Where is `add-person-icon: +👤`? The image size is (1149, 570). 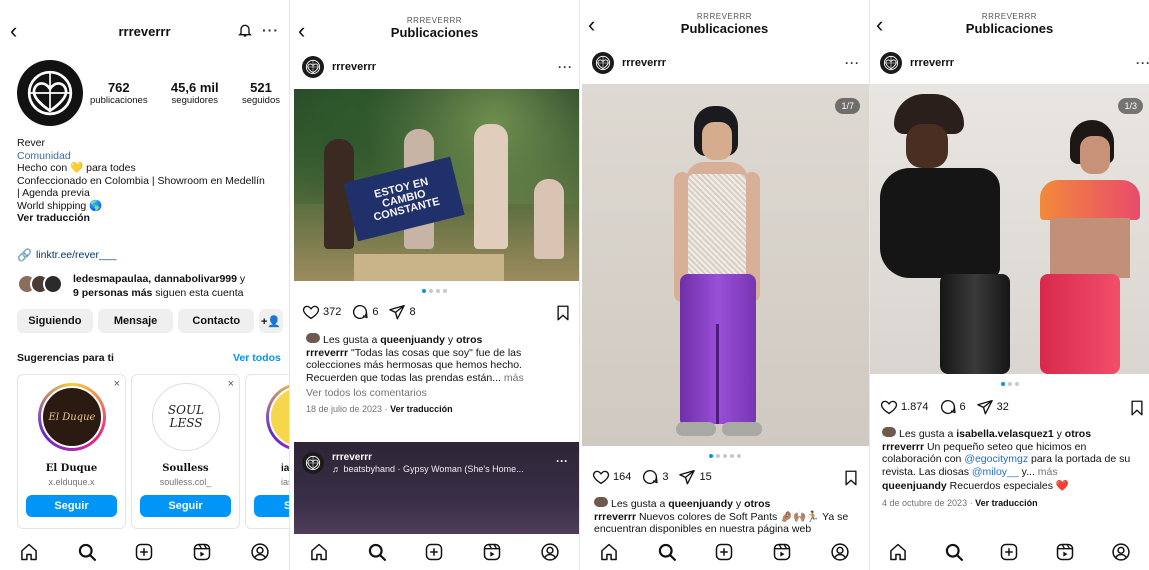
add-person-icon: +👤 is located at coordinates (271, 321).